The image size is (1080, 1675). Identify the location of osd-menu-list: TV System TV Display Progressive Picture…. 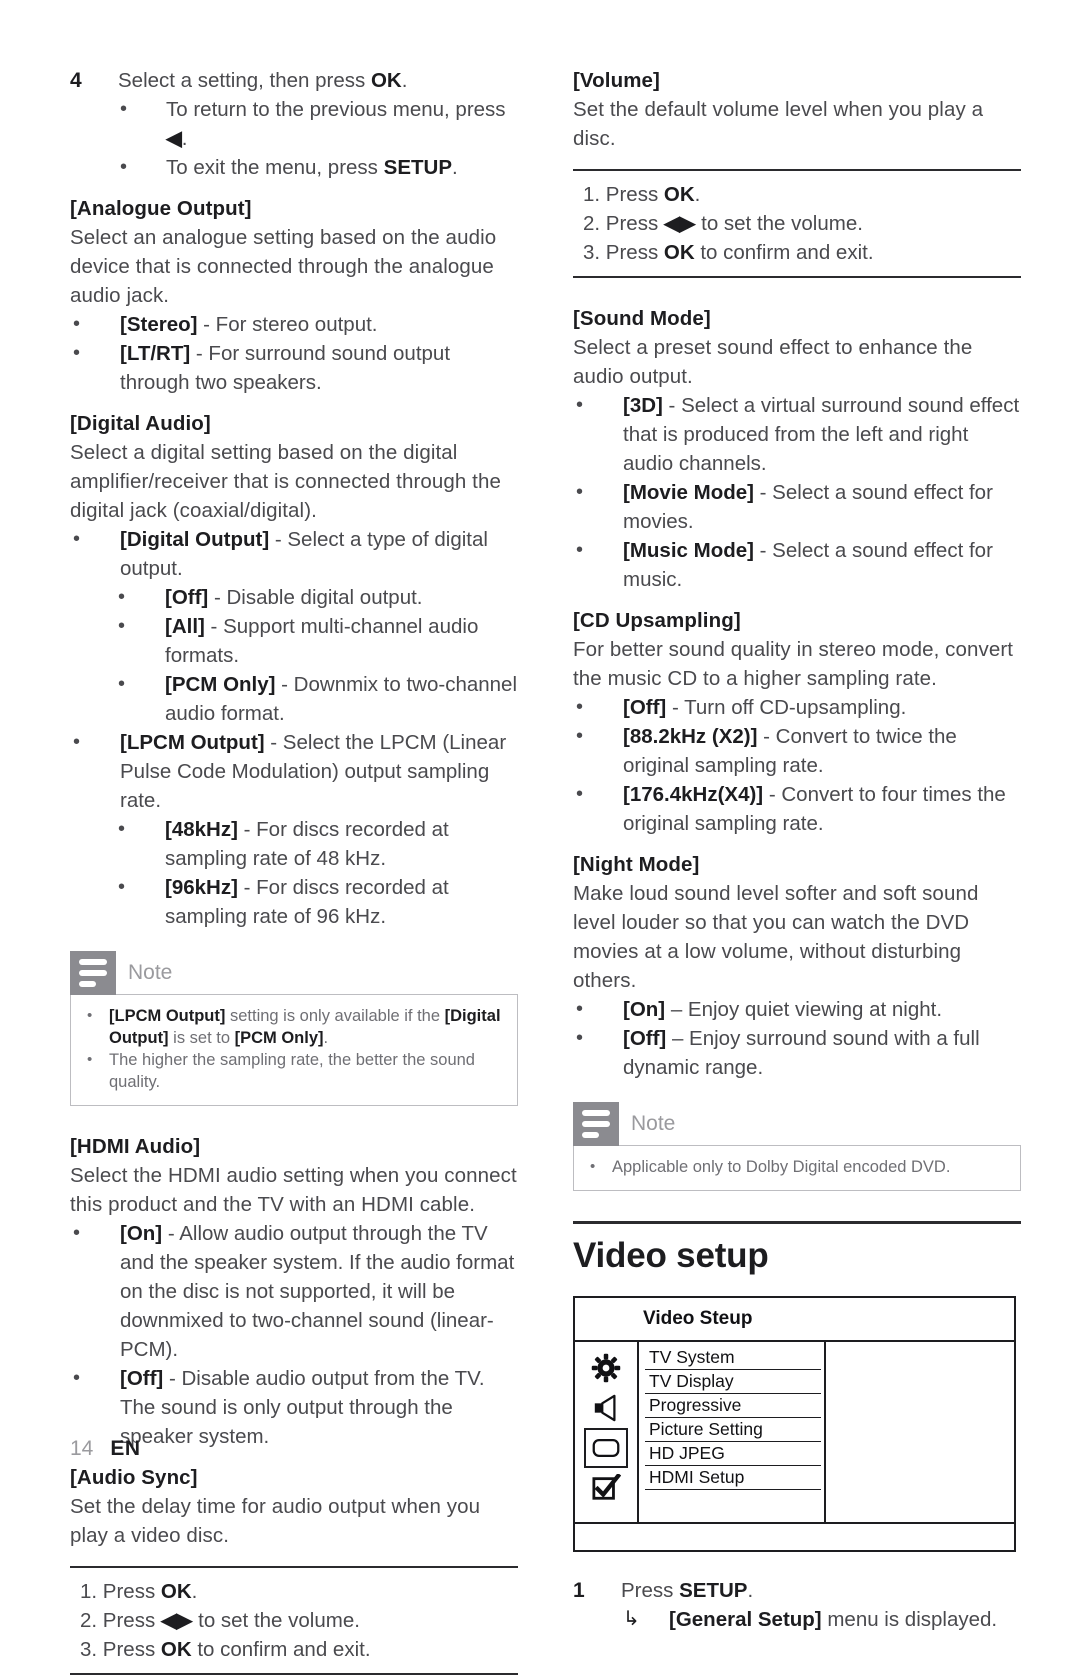
(732, 1432).